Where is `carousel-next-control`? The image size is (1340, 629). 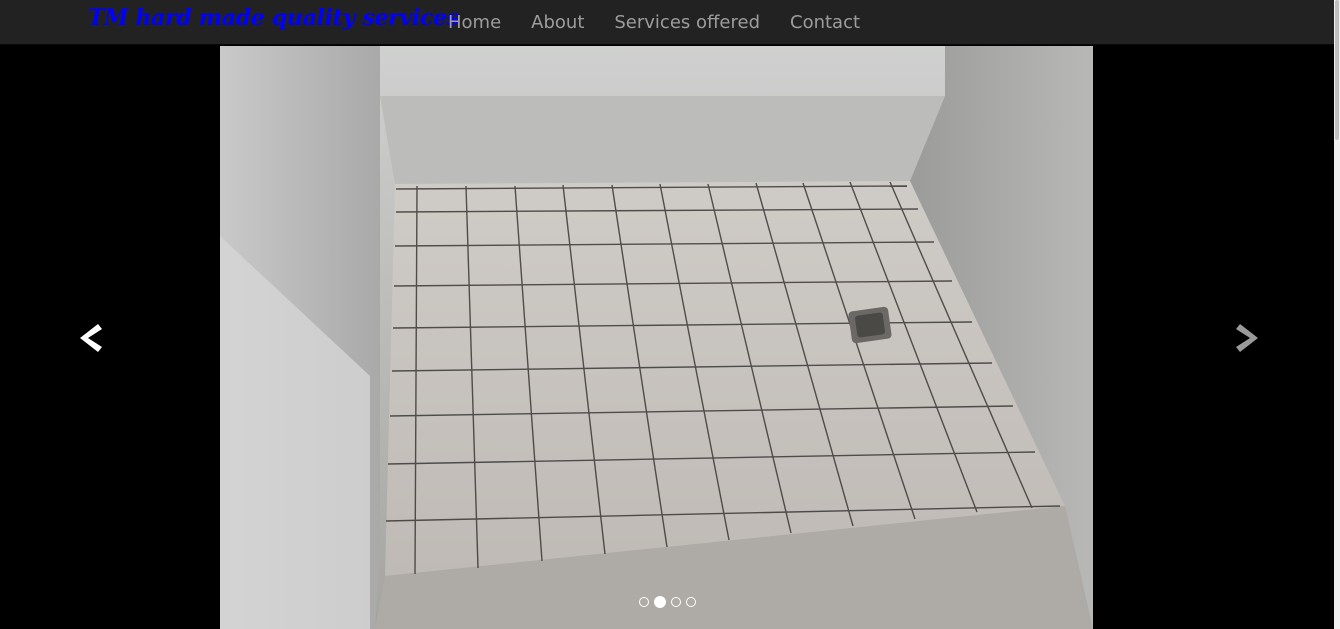 carousel-next-control is located at coordinates (1246, 337).